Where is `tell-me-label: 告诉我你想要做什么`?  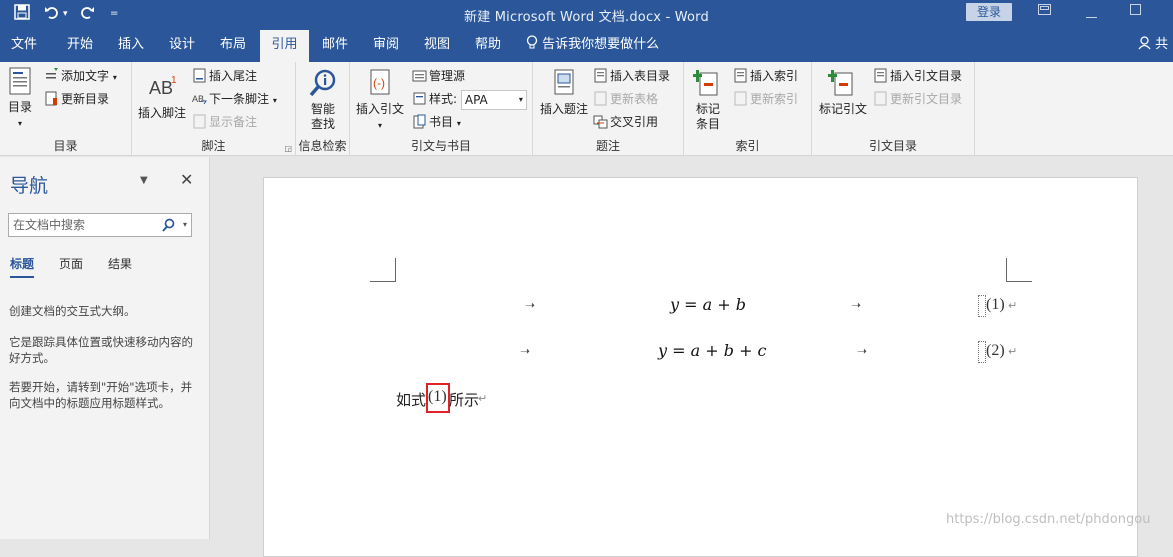 tell-me-label: 告诉我你想要做什么 is located at coordinates (601, 44).